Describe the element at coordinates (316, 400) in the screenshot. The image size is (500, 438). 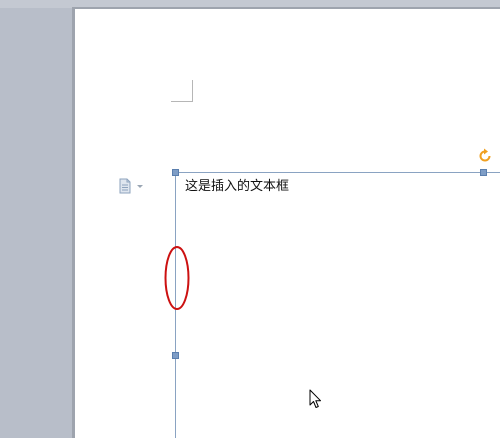
I see `mouse-pointer-icon` at that location.